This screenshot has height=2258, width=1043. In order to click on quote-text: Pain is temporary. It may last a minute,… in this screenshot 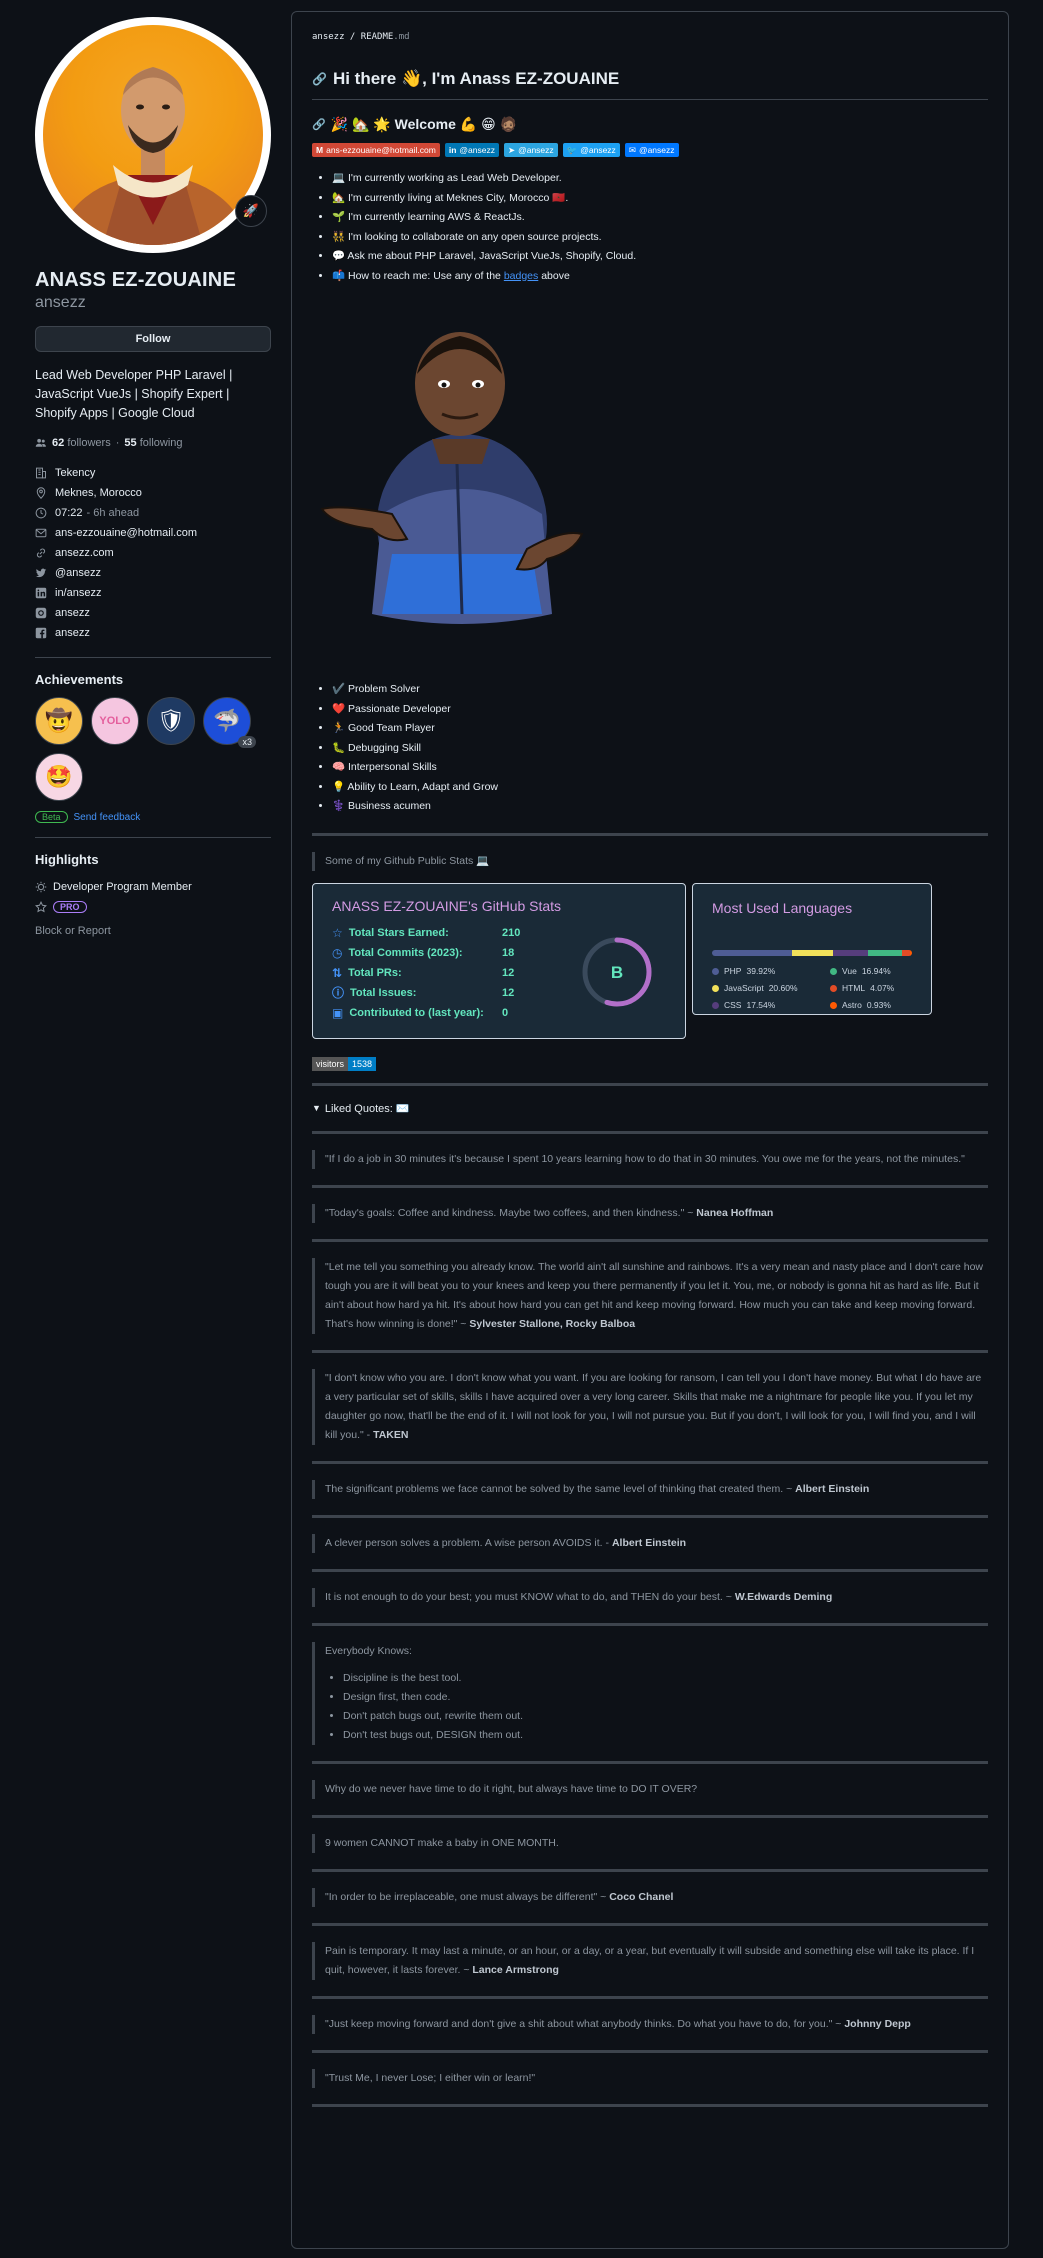, I will do `click(650, 1960)`.